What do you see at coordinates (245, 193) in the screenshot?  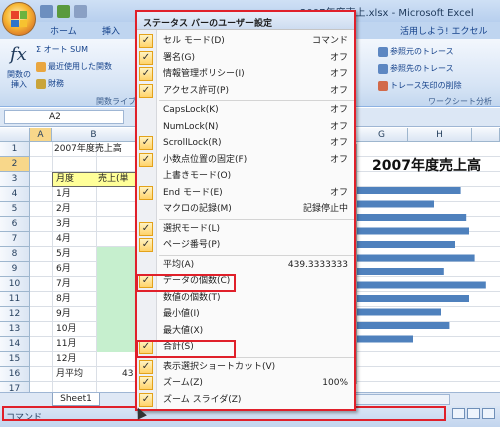 I see `menu-item: ✓ End モード(E) オフ` at bounding box center [245, 193].